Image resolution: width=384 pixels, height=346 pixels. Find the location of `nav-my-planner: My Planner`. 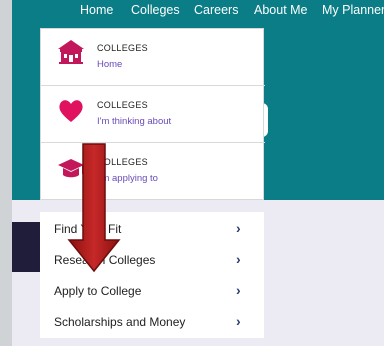

nav-my-planner: My Planner is located at coordinates (353, 10).